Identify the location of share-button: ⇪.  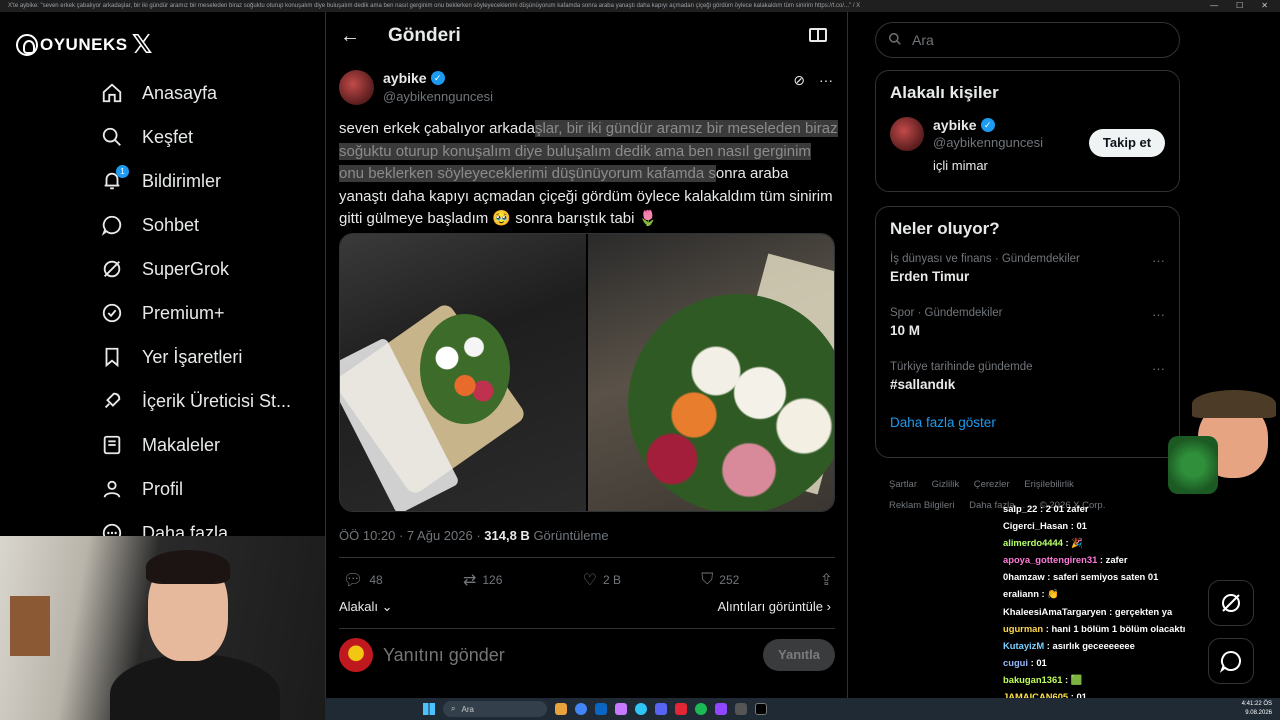
(826, 580).